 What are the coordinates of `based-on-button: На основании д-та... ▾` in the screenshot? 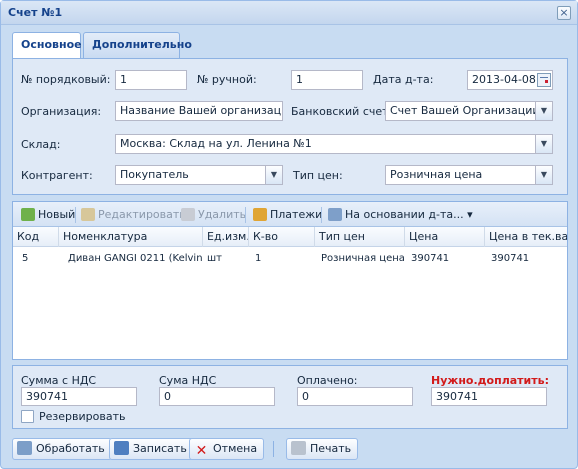 It's located at (400, 215).